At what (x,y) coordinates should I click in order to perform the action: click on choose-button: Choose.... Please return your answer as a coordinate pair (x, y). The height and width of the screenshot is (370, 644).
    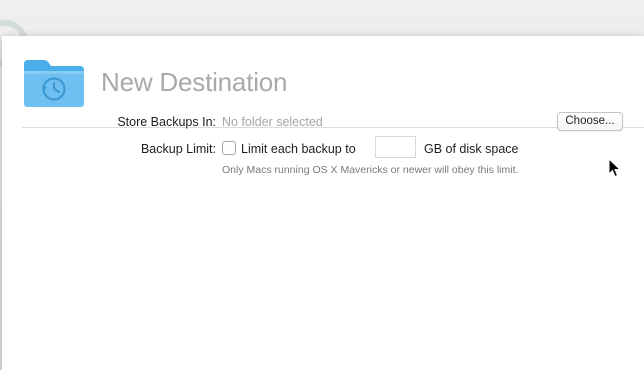
    Looking at the image, I should click on (590, 121).